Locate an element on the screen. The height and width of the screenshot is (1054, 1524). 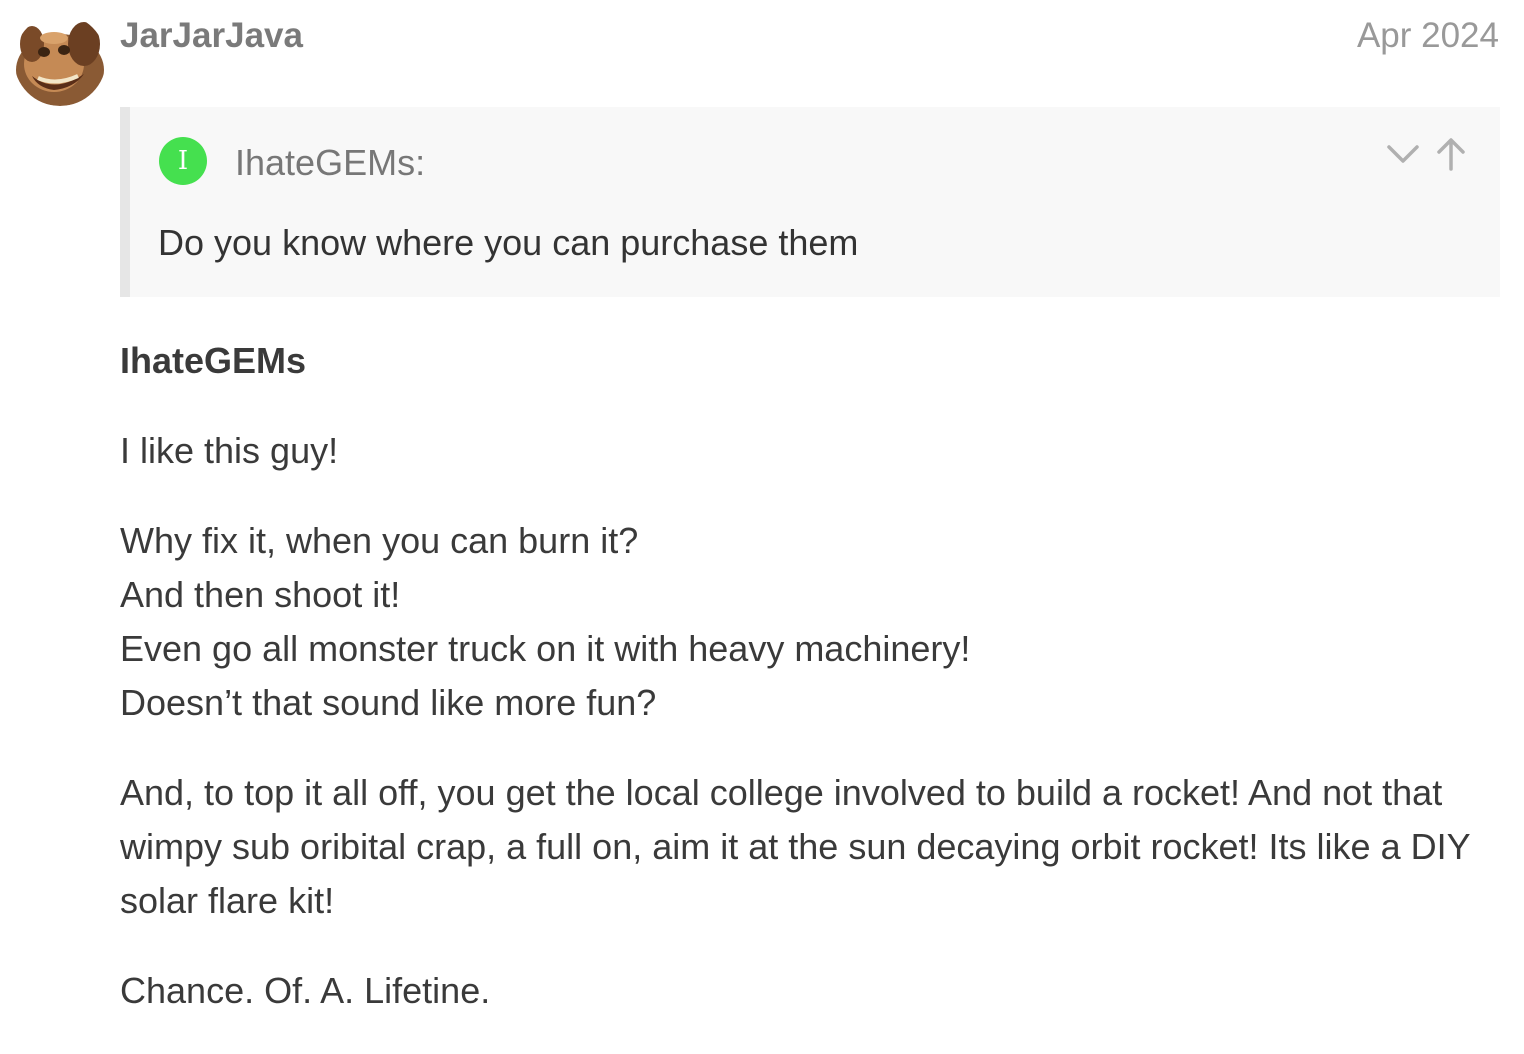
text-line: Doesn’t that sound like more fun? is located at coordinates (388, 702).